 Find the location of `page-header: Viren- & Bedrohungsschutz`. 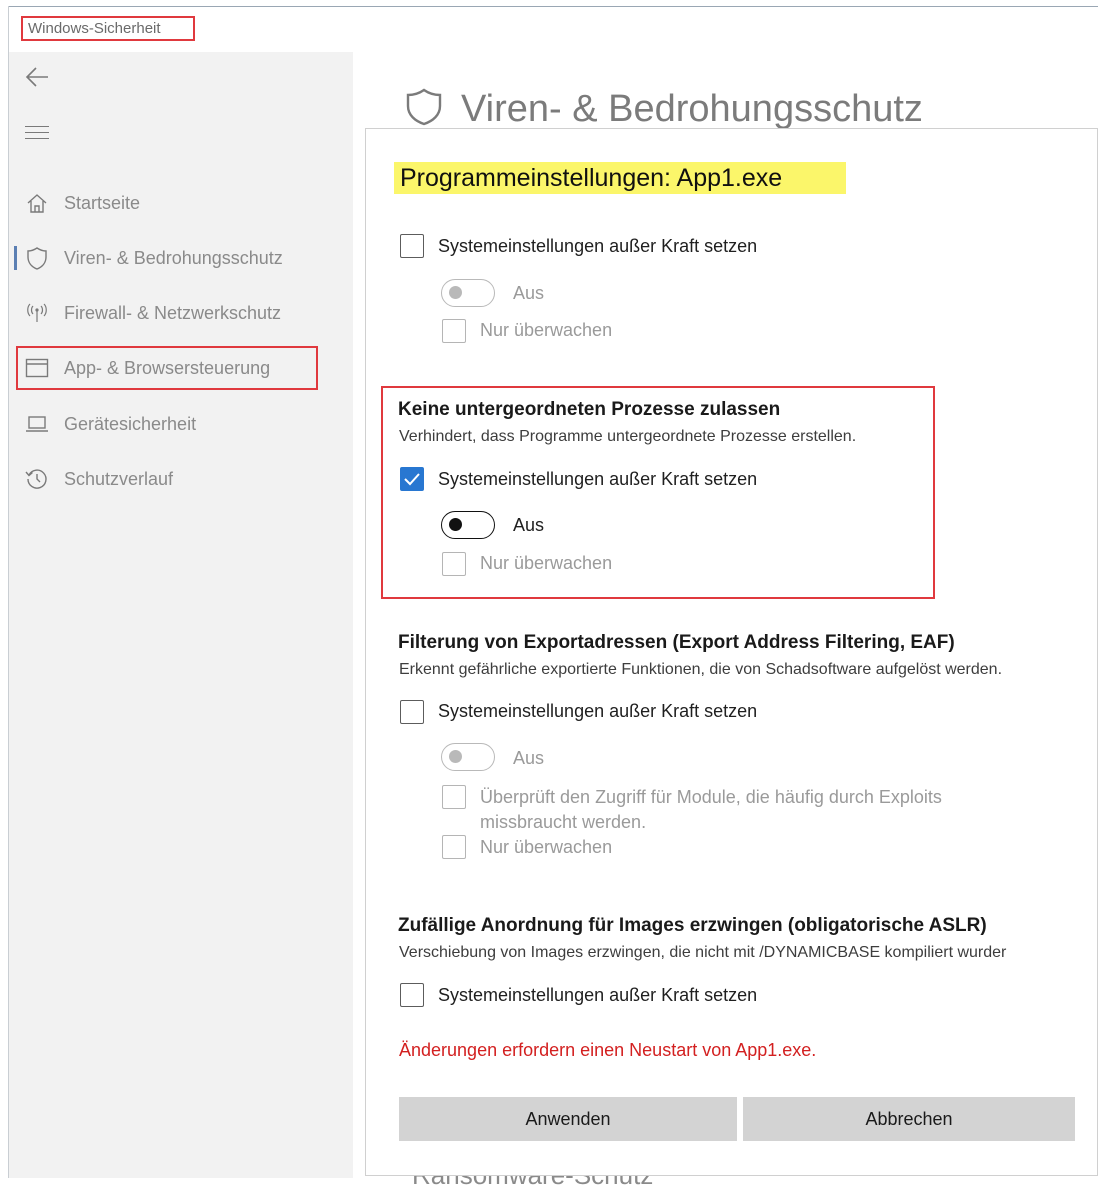

page-header: Viren- & Bedrohungsschutz is located at coordinates (664, 109).